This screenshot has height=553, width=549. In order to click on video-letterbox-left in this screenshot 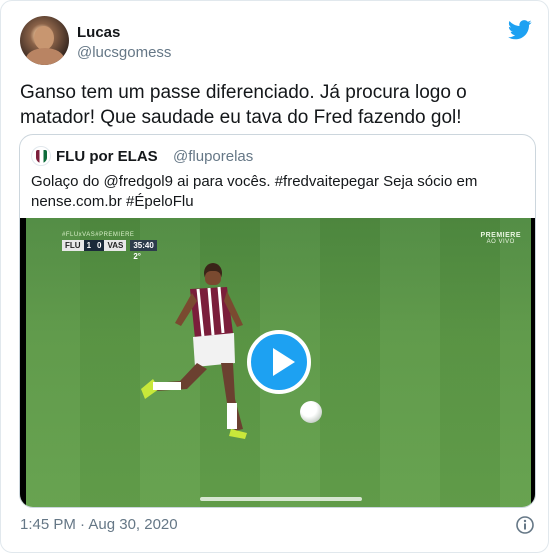, I will do `click(23, 362)`.